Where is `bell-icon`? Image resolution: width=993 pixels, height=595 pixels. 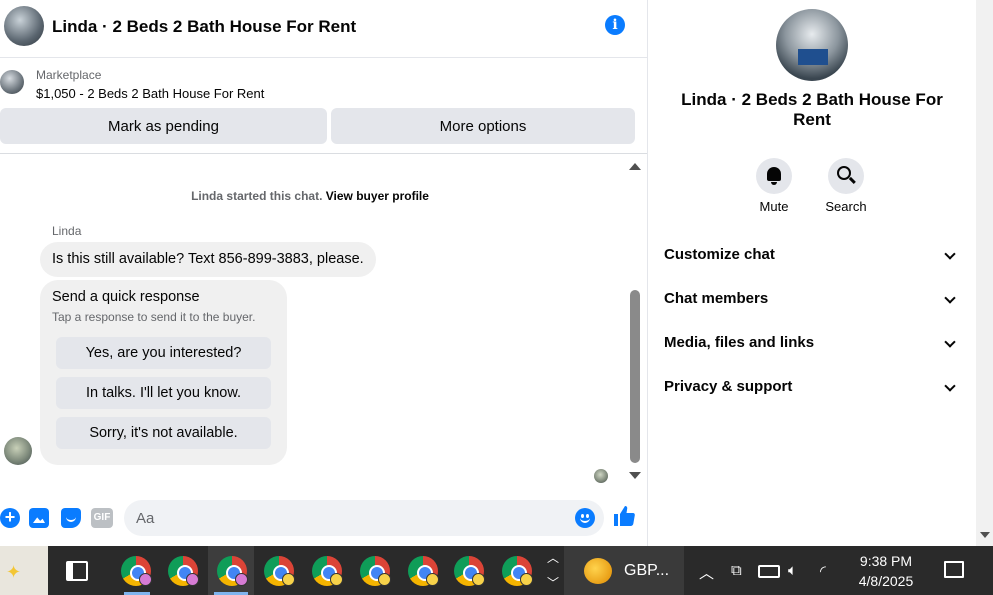
bell-icon is located at coordinates (774, 176).